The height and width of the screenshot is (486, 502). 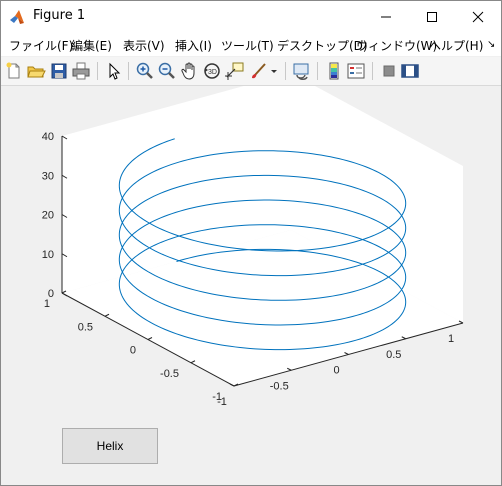 I want to click on window-title: Figure 1, so click(x=59, y=15).